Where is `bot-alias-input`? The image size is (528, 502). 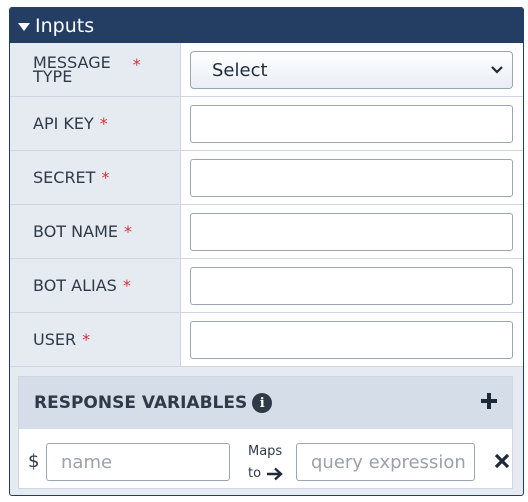 bot-alias-input is located at coordinates (351, 286).